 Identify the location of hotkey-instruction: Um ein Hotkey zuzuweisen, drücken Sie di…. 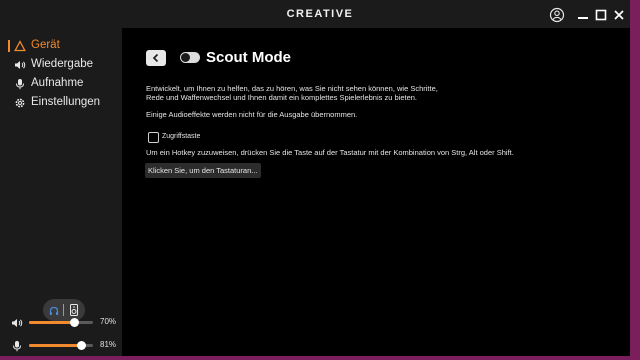
(330, 152).